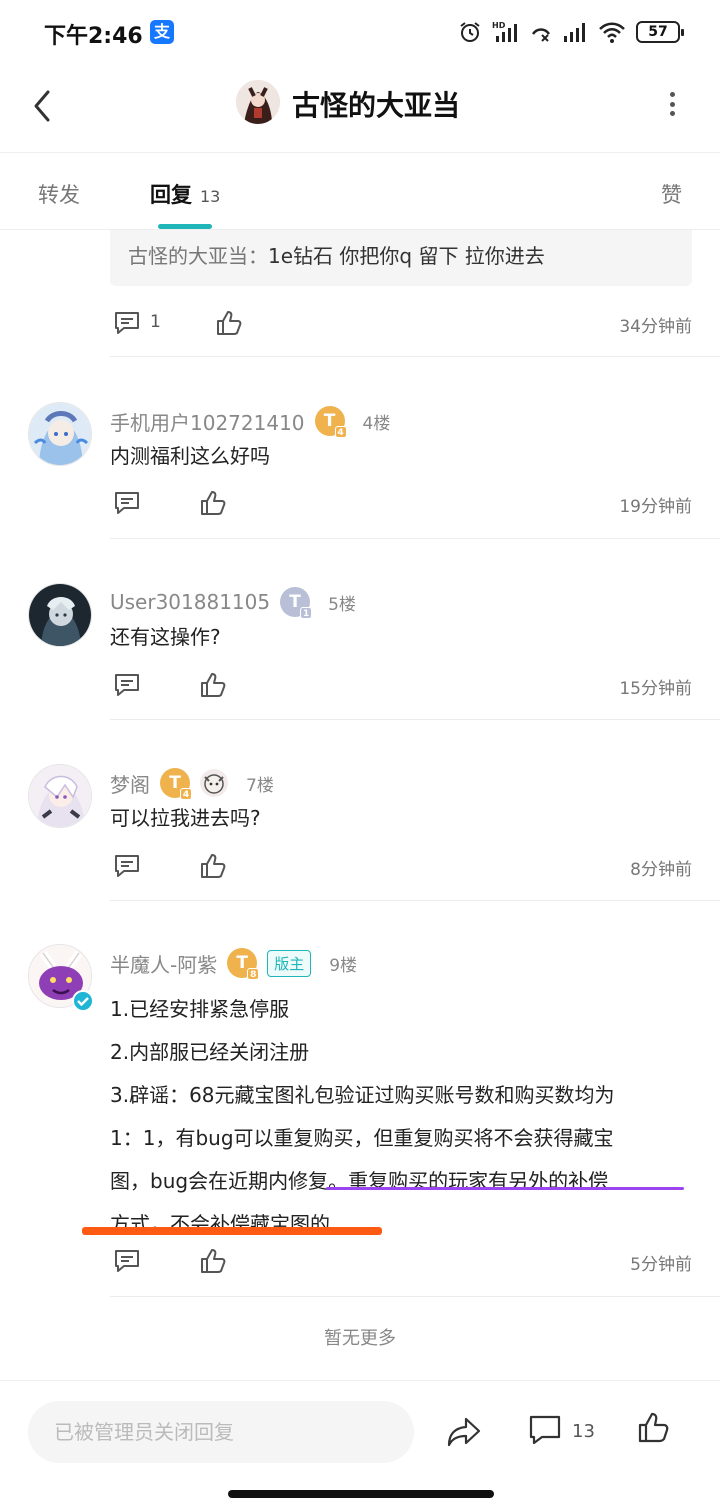 This screenshot has width=720, height=1509. What do you see at coordinates (296, 603) in the screenshot?
I see `level-badge-icon: T1` at bounding box center [296, 603].